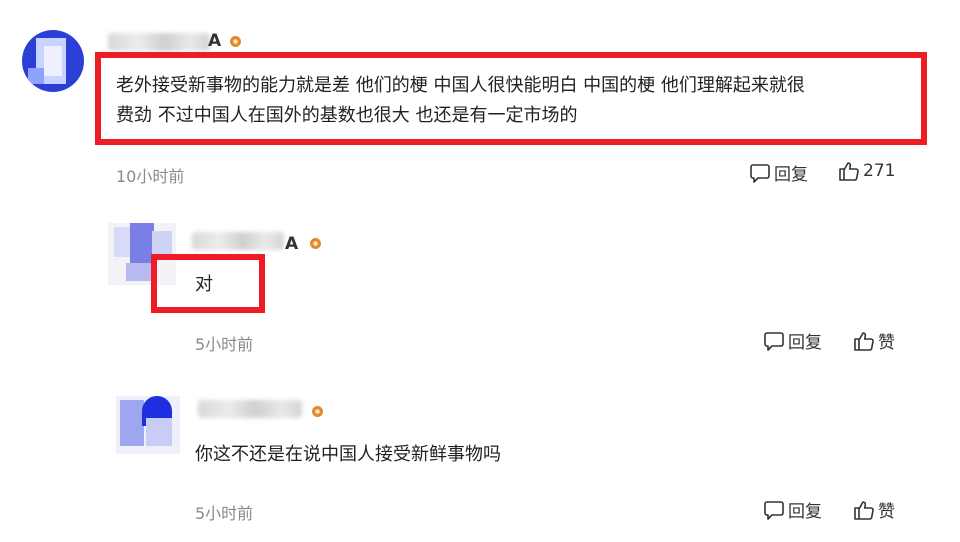 This screenshot has height=542, width=960. I want to click on like-button: 271, so click(866, 171).